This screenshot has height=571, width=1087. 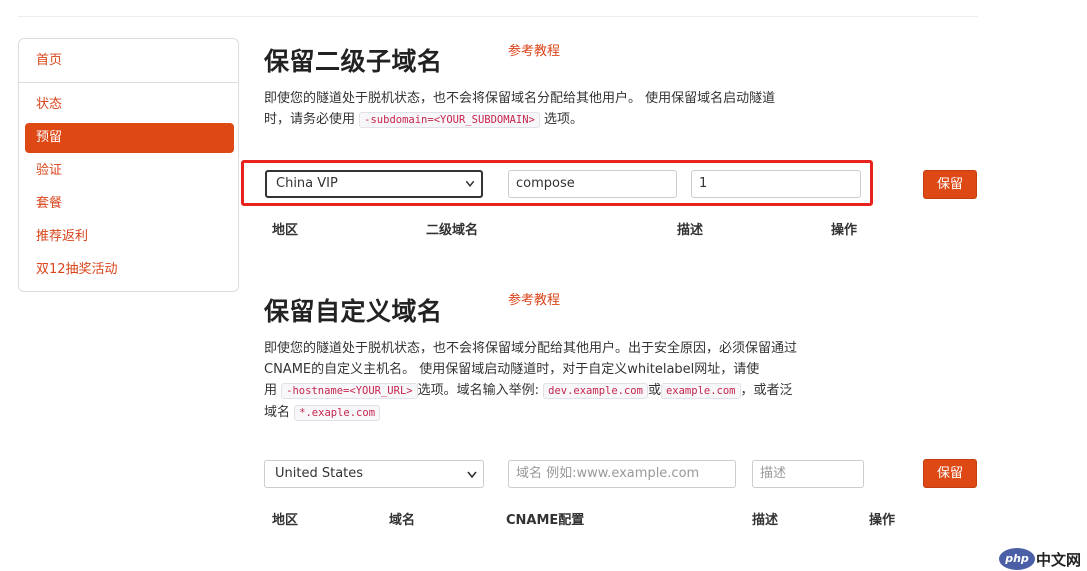 What do you see at coordinates (498, 16) in the screenshot?
I see `top-divider` at bounding box center [498, 16].